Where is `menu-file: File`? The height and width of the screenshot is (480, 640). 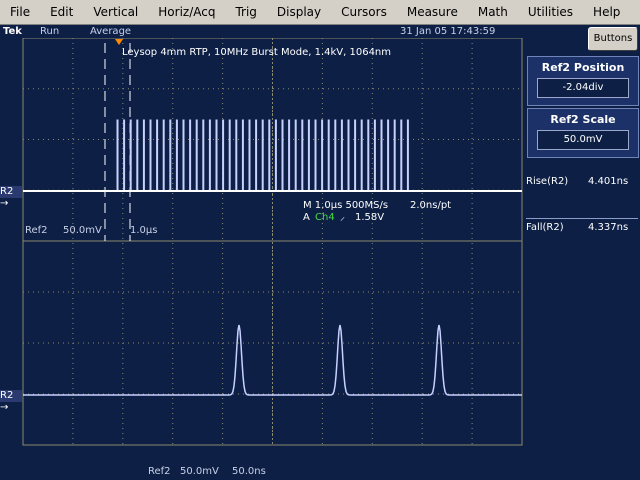
menu-file: File is located at coordinates (20, 12).